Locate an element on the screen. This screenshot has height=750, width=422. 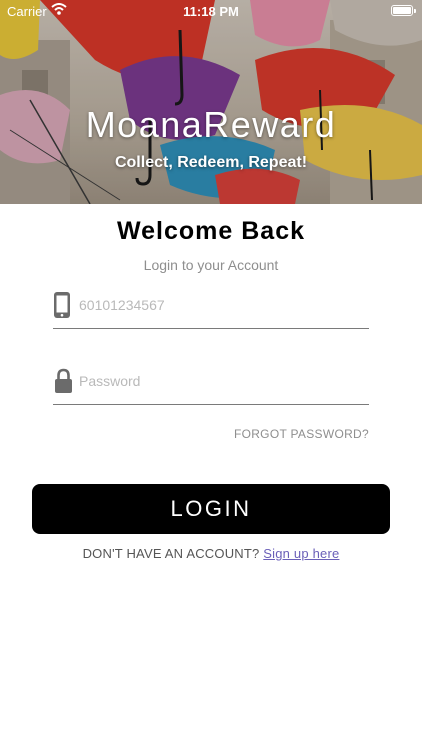
password-input is located at coordinates (222, 381).